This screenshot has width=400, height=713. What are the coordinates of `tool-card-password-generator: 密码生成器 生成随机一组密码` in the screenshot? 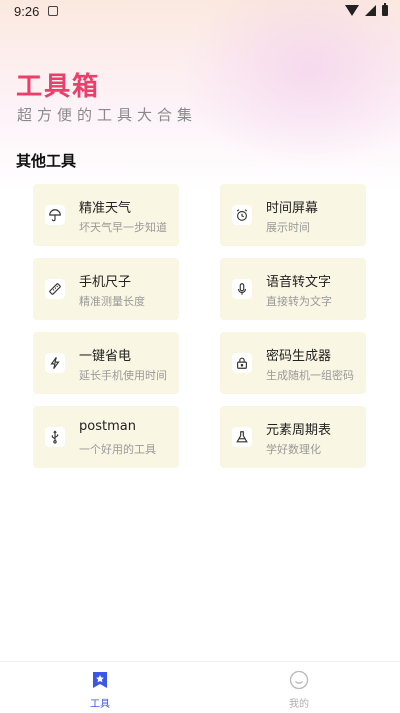 It's located at (293, 363).